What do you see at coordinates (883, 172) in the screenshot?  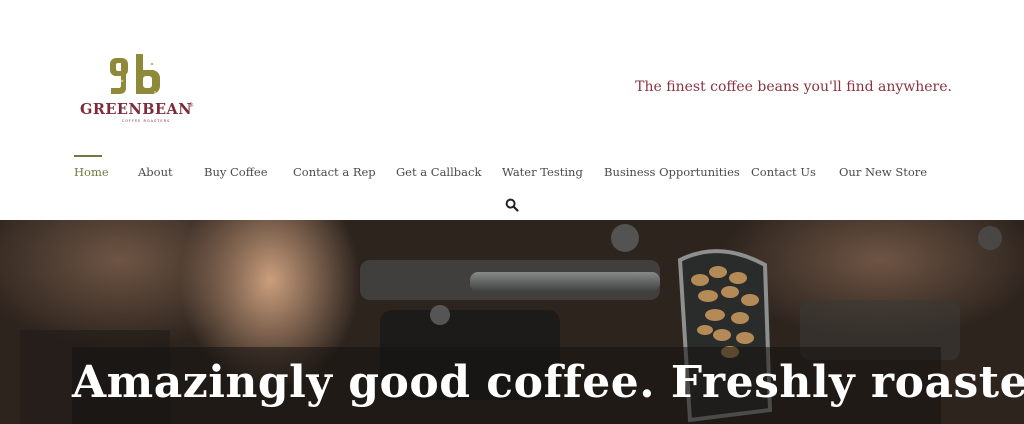 I see `nav-item-our-new-store: Our New Store` at bounding box center [883, 172].